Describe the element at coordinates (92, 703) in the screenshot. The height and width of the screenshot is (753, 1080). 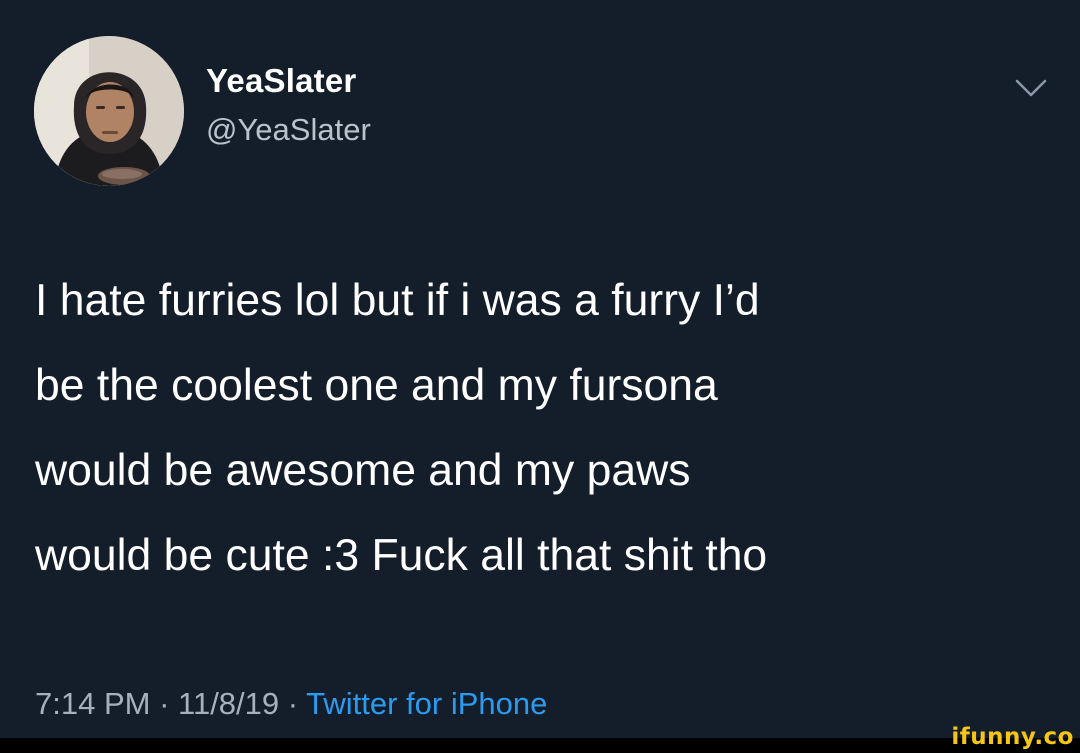
I see `tweet-time: 7:14 PM` at that location.